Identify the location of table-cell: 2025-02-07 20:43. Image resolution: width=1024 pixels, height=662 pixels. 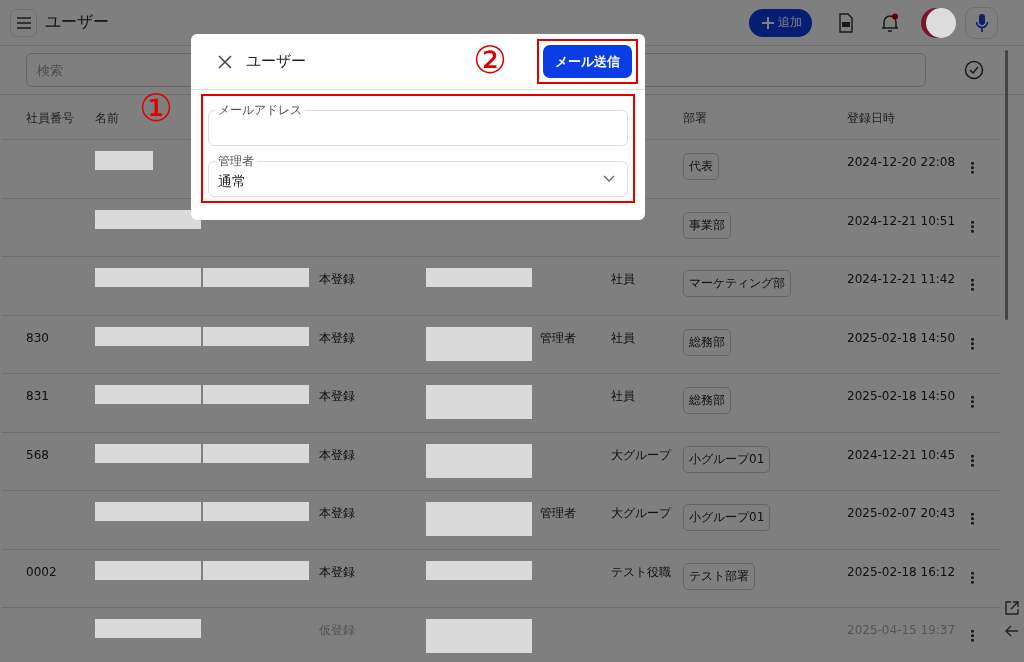
(901, 513).